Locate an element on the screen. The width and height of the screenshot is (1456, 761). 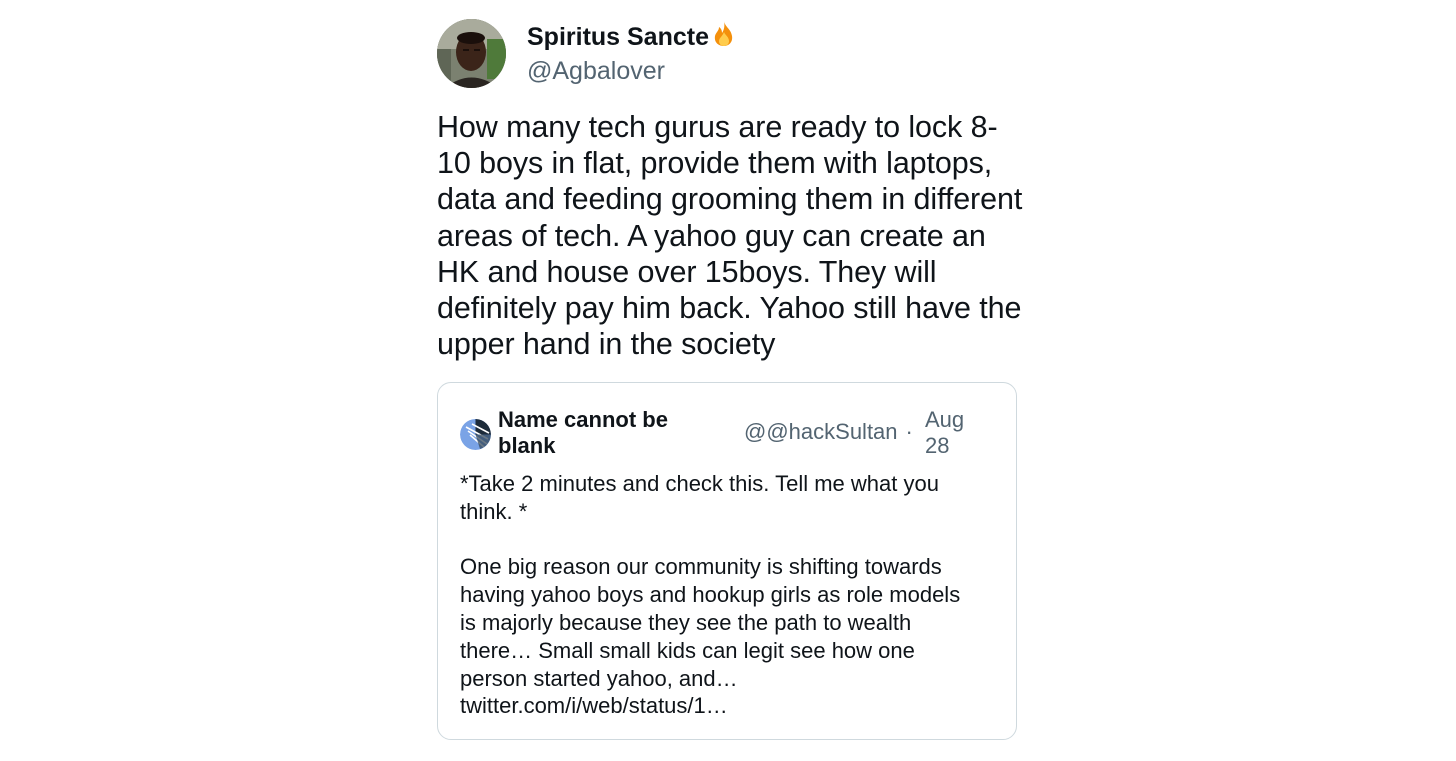
author-handle: @Agbalover is located at coordinates (632, 71).